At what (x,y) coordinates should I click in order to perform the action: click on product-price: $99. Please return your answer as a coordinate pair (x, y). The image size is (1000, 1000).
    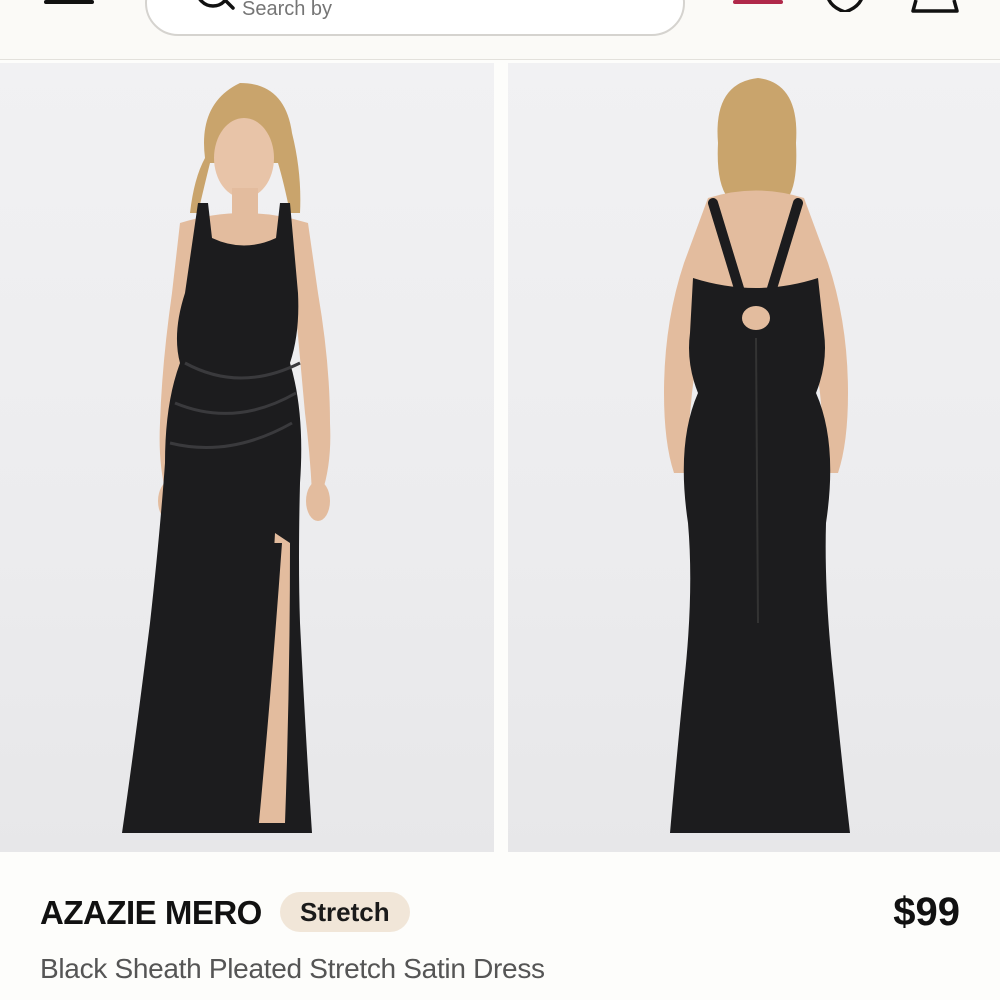
    Looking at the image, I should click on (926, 912).